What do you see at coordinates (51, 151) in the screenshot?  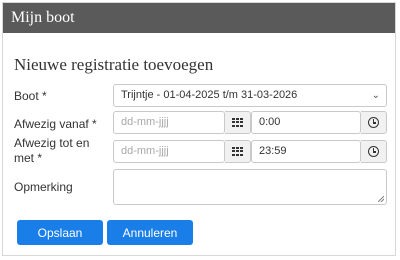 I see `absent-until-label: Afwezig tot en met *` at bounding box center [51, 151].